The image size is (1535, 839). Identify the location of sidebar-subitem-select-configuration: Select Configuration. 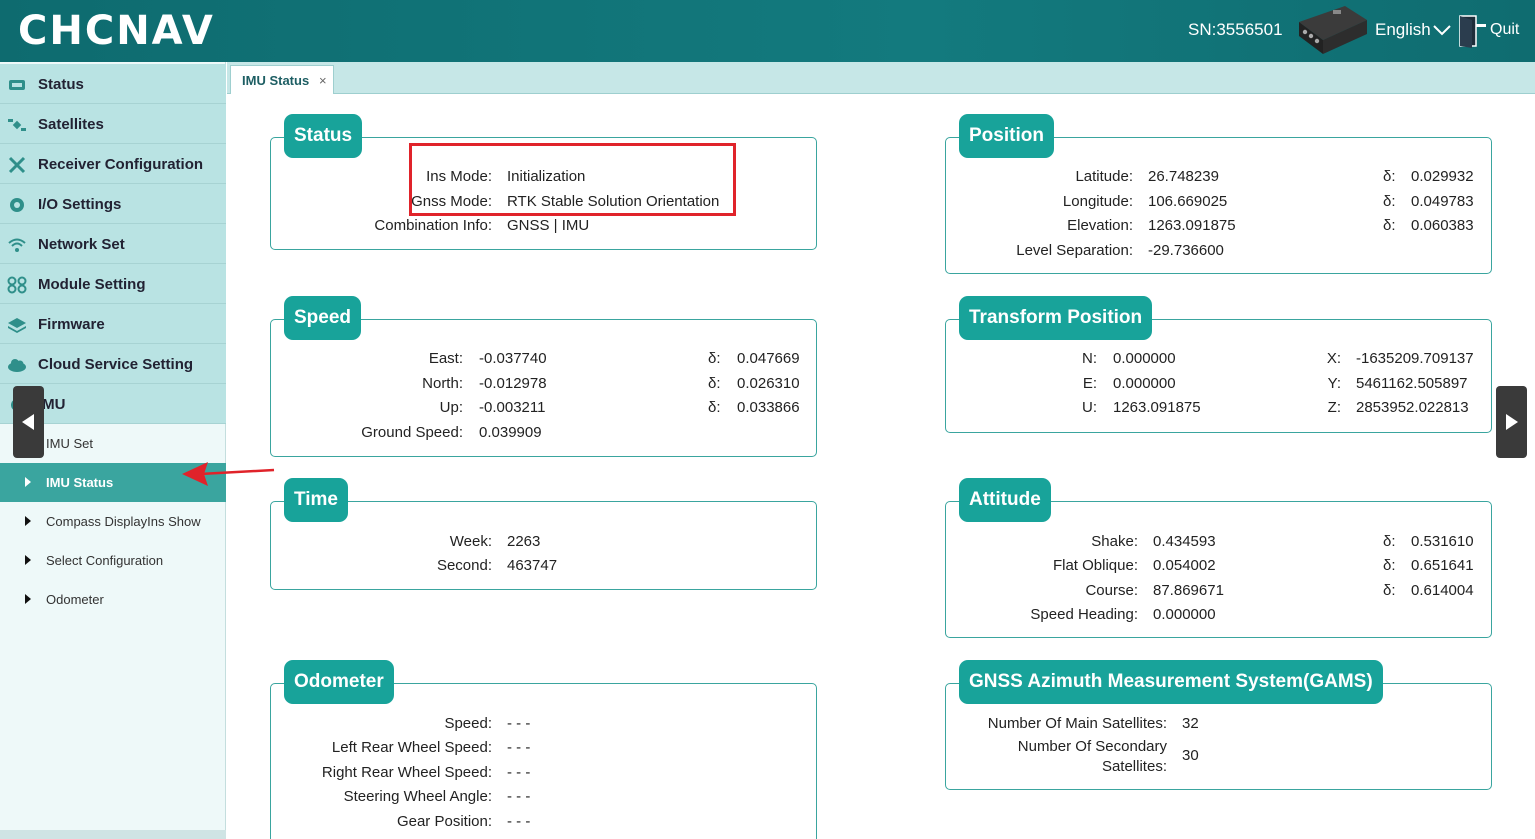
(113, 560).